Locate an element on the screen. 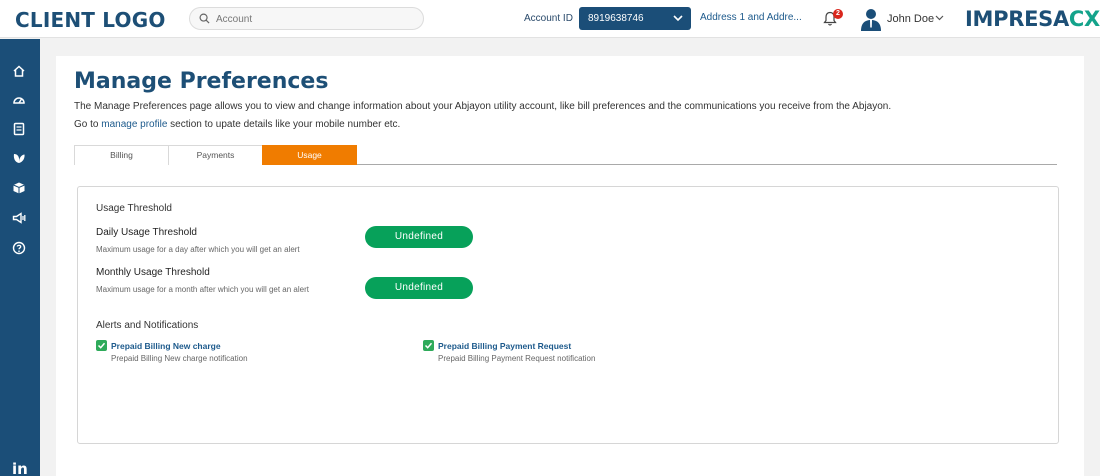 This screenshot has width=1100, height=476. help-icon is located at coordinates (19, 248).